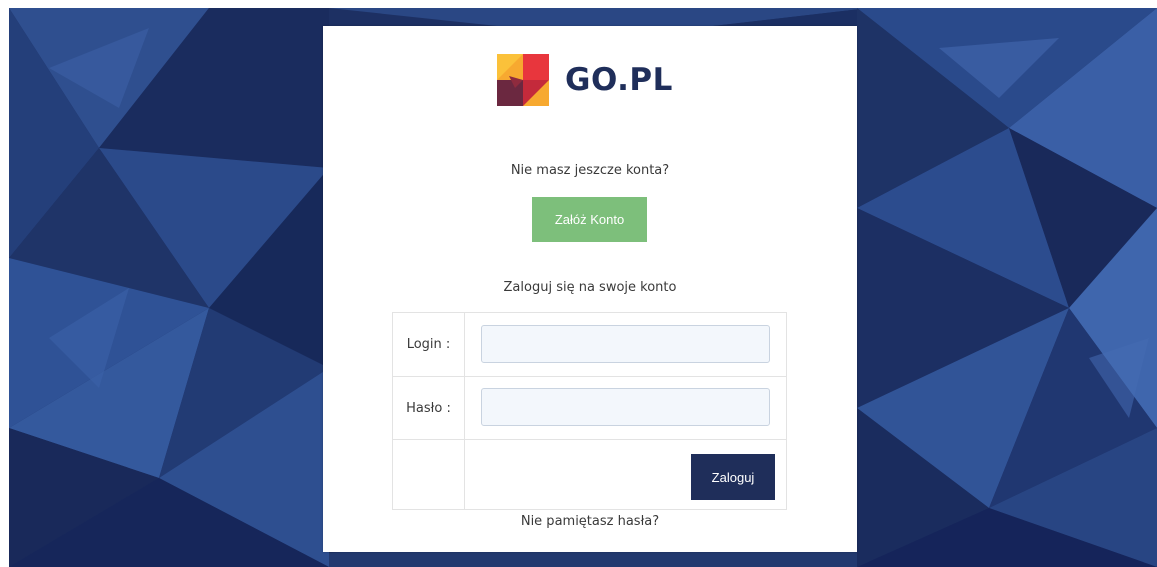  Describe the element at coordinates (619, 80) in the screenshot. I see `brand-name: GO.PL` at that location.